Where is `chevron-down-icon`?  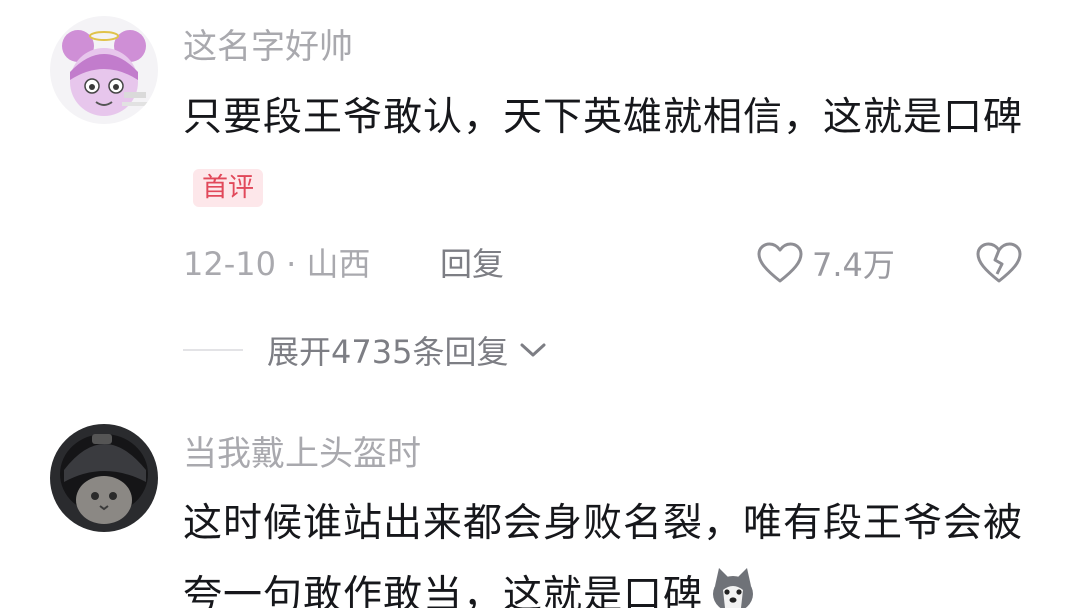
chevron-down-icon is located at coordinates (533, 350).